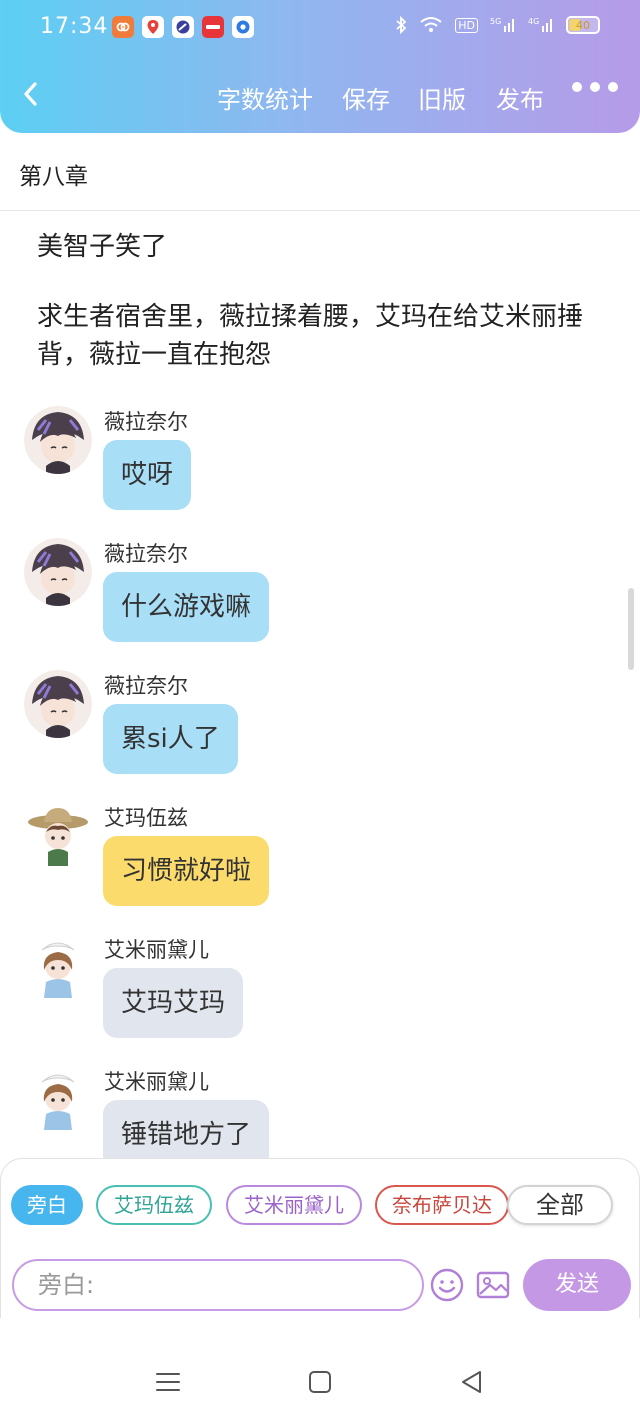  I want to click on system-icons: HD 5G 4G 40, so click(497, 25).